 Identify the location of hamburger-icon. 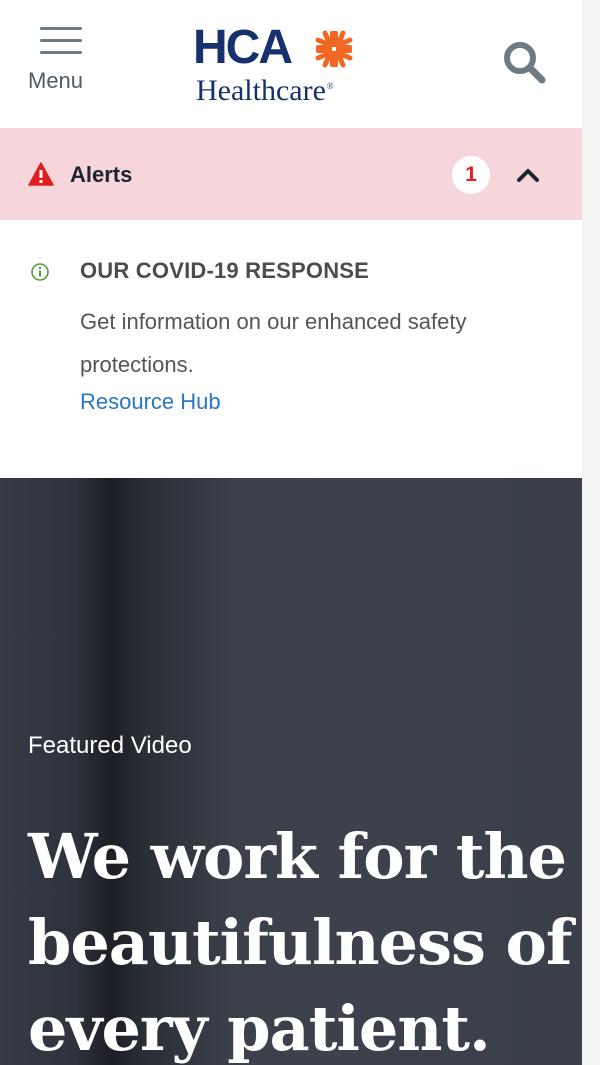
(61, 41).